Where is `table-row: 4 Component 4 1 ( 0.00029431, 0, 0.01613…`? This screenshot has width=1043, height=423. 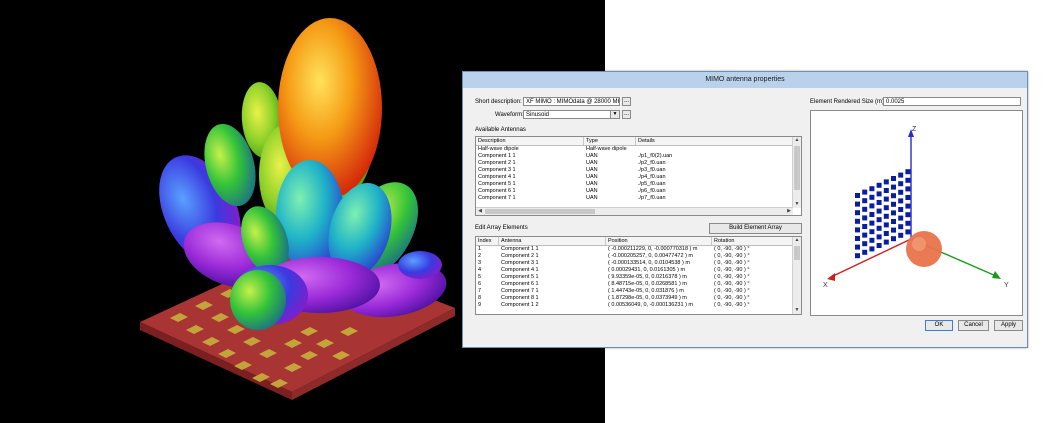 table-row: 4 Component 4 1 ( 0.00029431, 0, 0.01613… is located at coordinates (638, 270).